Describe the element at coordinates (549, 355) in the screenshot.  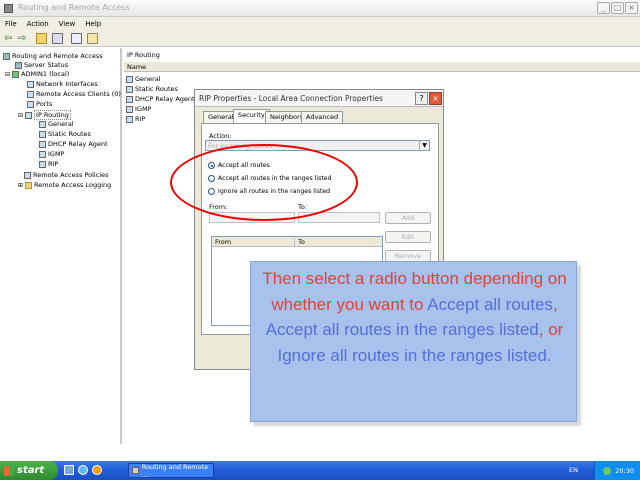
I see `callout-period: .` at that location.